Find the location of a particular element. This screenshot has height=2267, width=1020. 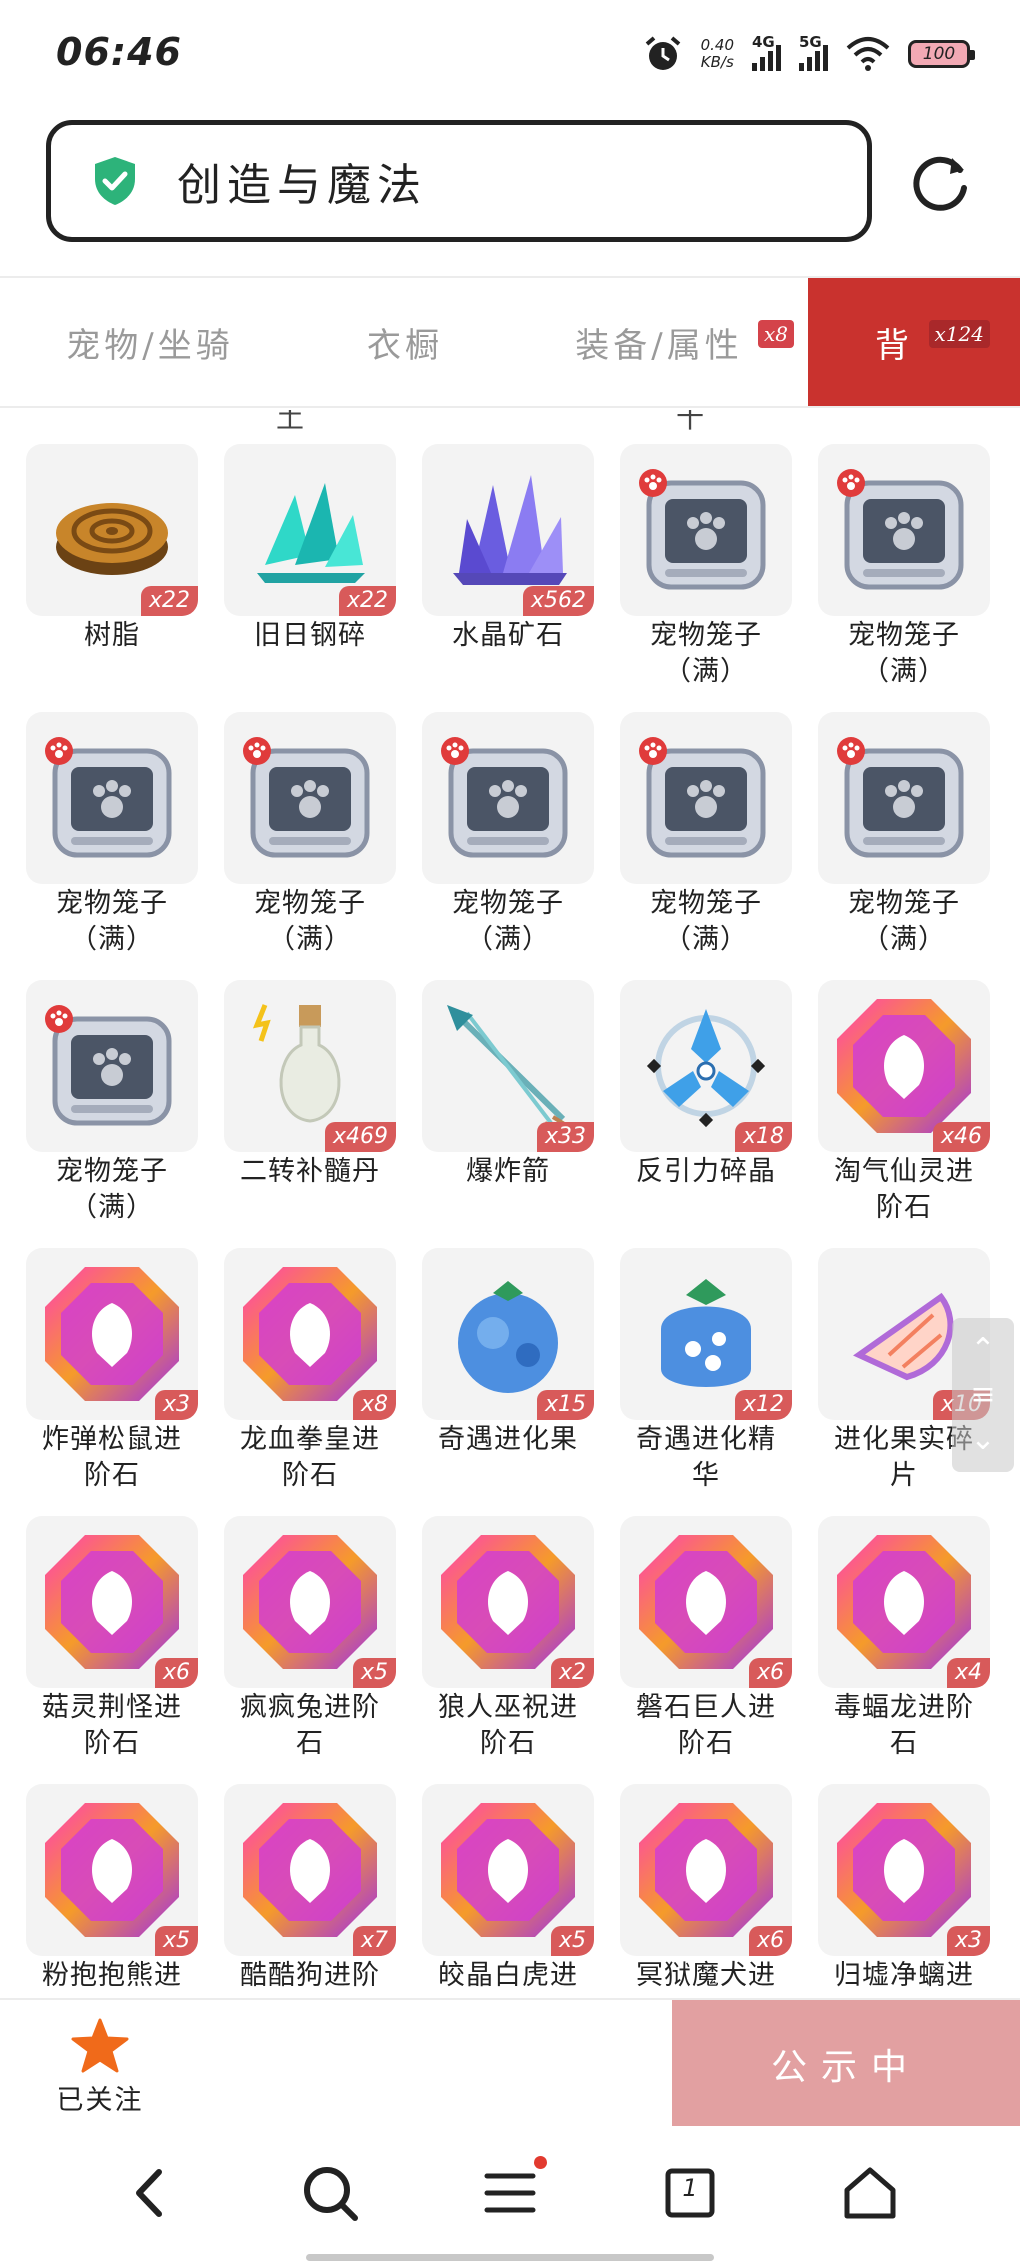

address-bar: 创造与魔法 is located at coordinates (459, 181).